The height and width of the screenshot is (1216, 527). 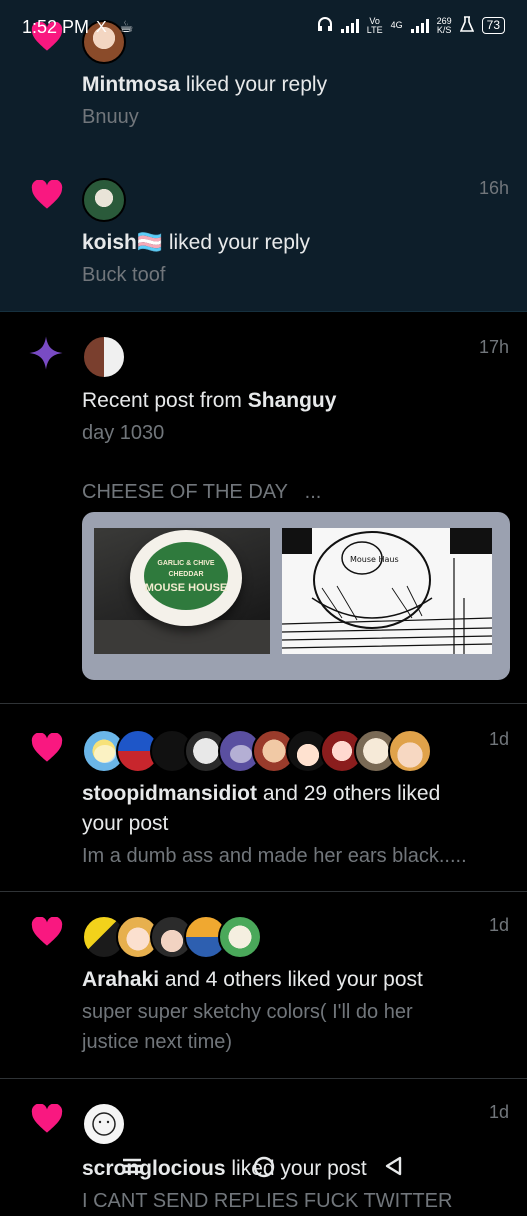 I want to click on cheese-label-brand: MOUSE HOUSE, so click(x=186, y=588).